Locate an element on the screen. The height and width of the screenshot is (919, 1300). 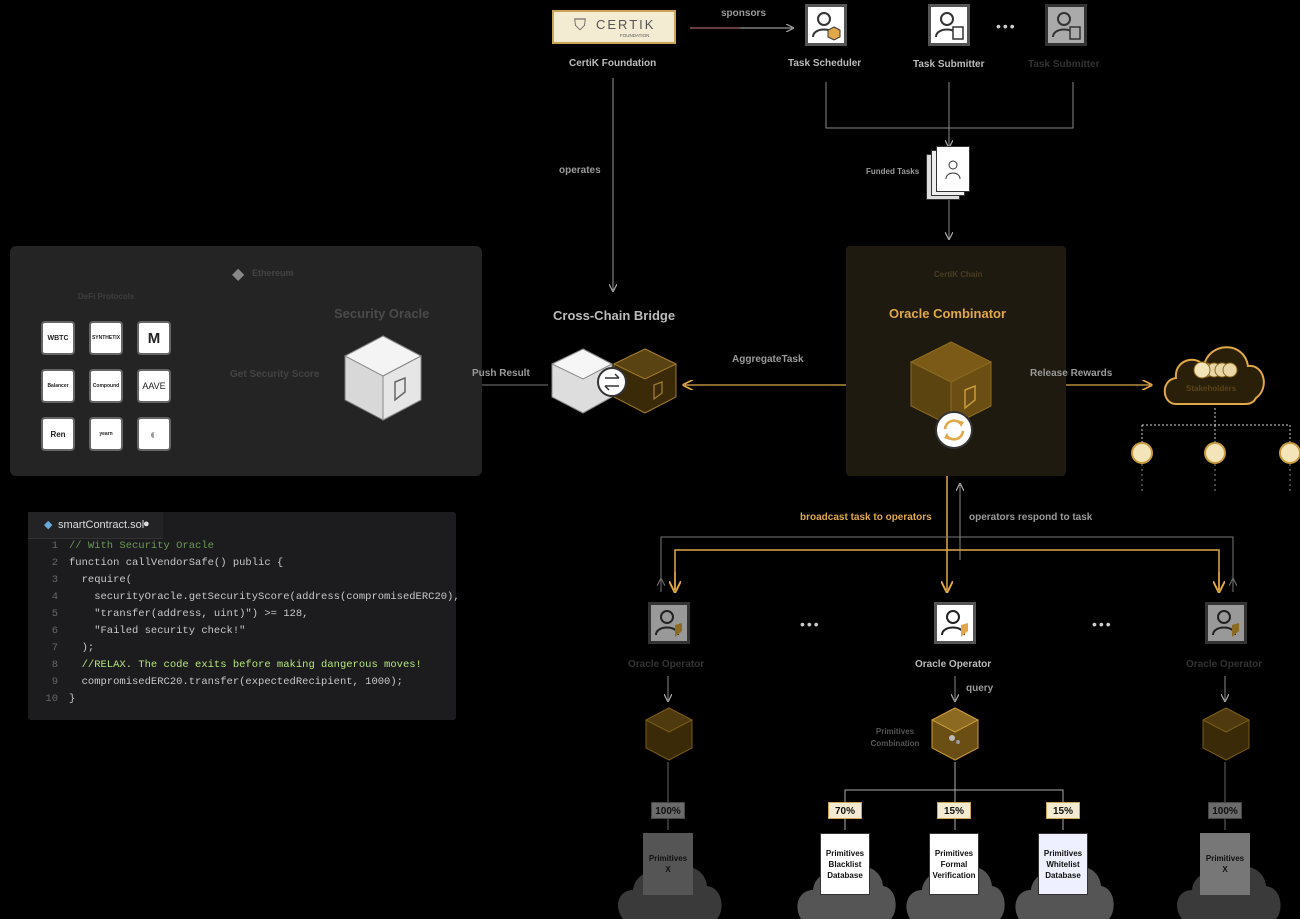
line-number: 3 is located at coordinates (54, 580).